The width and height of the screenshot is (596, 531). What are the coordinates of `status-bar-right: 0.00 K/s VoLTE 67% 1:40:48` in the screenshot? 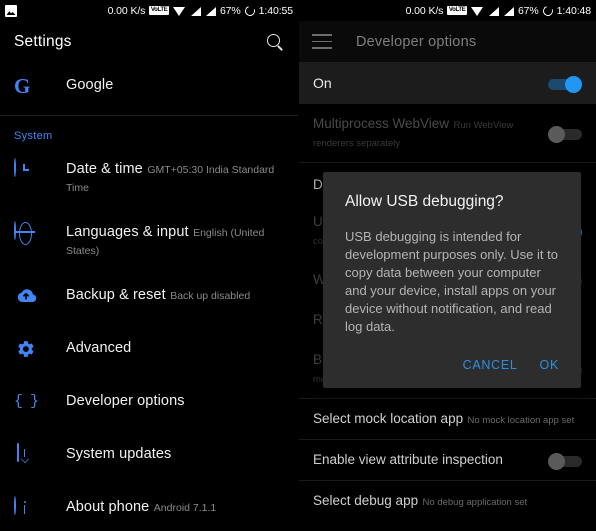 It's located at (447, 10).